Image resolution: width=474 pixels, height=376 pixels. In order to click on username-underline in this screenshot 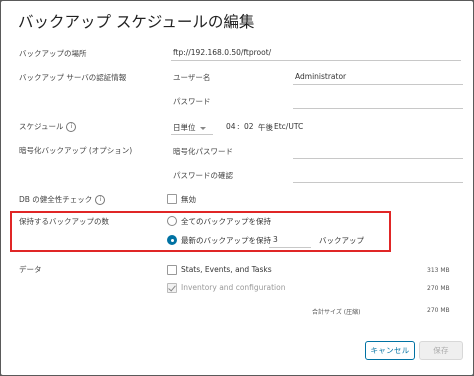, I will do `click(378, 84)`.